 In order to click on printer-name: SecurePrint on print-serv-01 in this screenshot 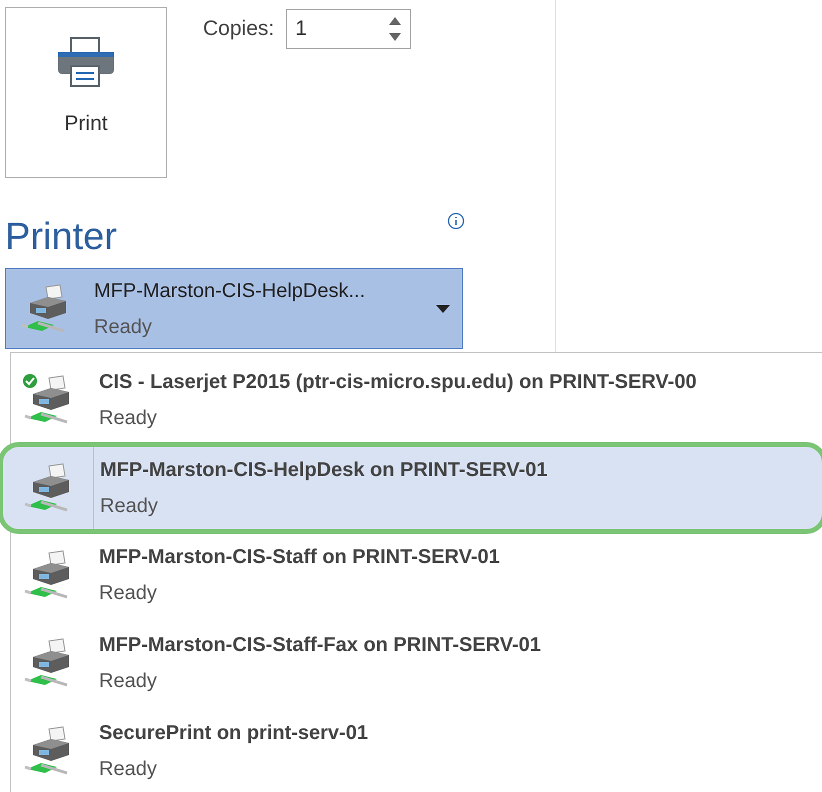, I will do `click(233, 733)`.